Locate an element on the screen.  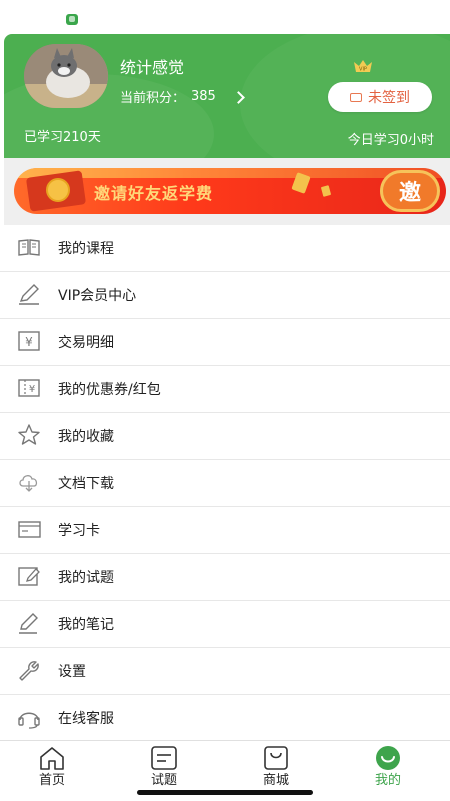
menu-item-customer-service: 在线客服 is located at coordinates (225, 718).